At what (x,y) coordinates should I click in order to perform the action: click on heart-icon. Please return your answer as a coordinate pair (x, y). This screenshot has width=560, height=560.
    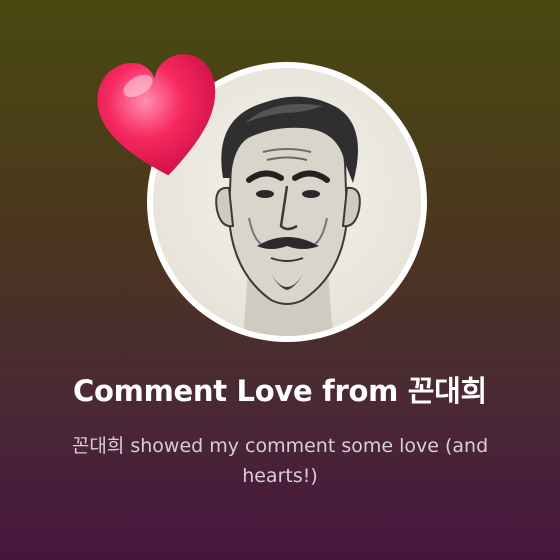
    Looking at the image, I should click on (156, 115).